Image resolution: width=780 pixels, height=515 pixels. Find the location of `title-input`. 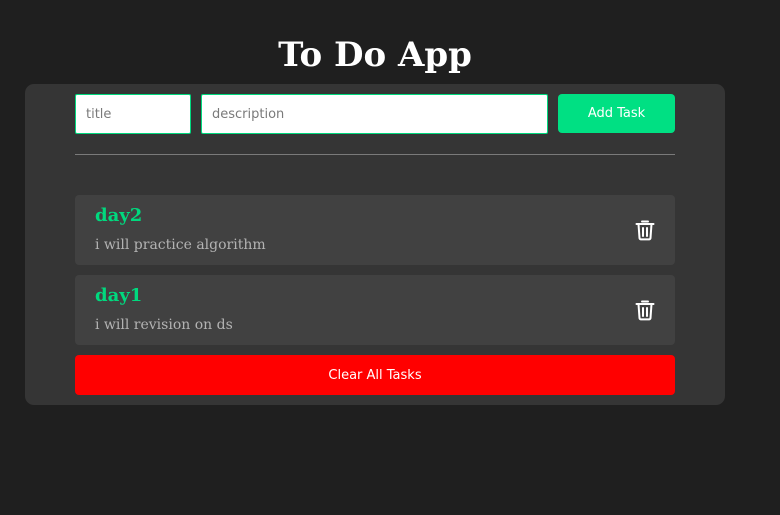

title-input is located at coordinates (133, 114).